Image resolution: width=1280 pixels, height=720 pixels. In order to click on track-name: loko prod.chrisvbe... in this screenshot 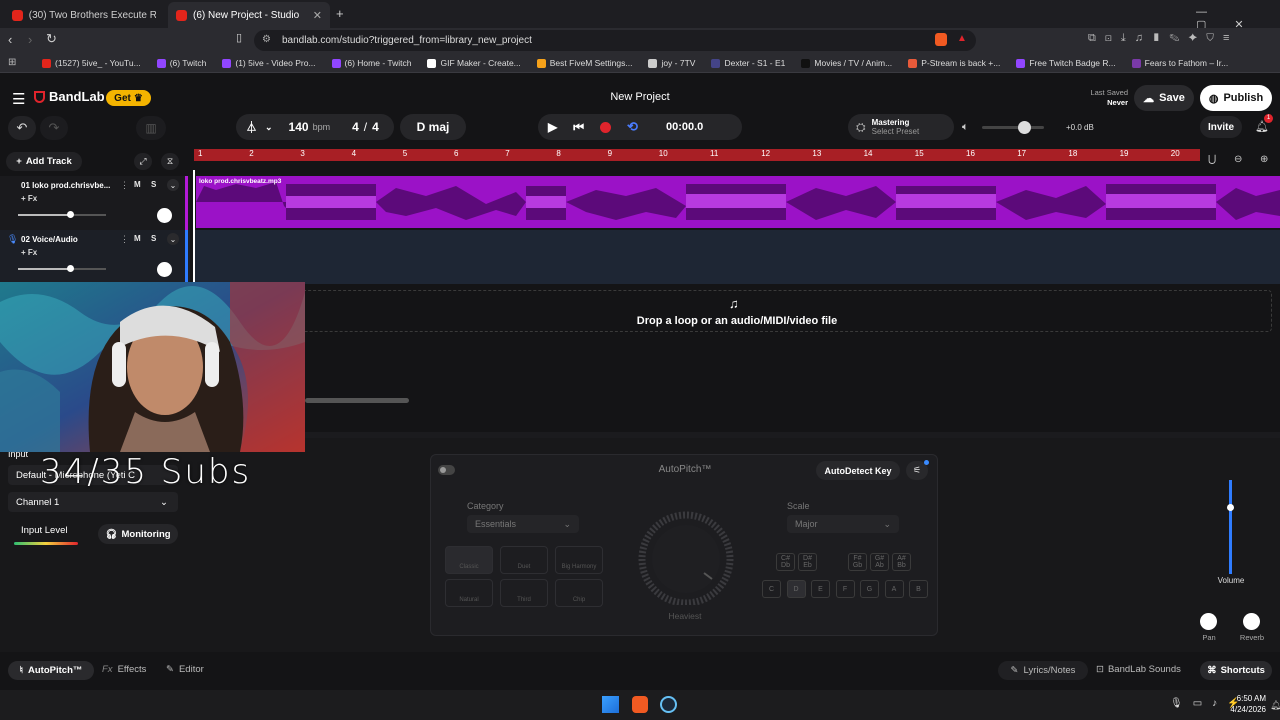, I will do `click(71, 185)`.